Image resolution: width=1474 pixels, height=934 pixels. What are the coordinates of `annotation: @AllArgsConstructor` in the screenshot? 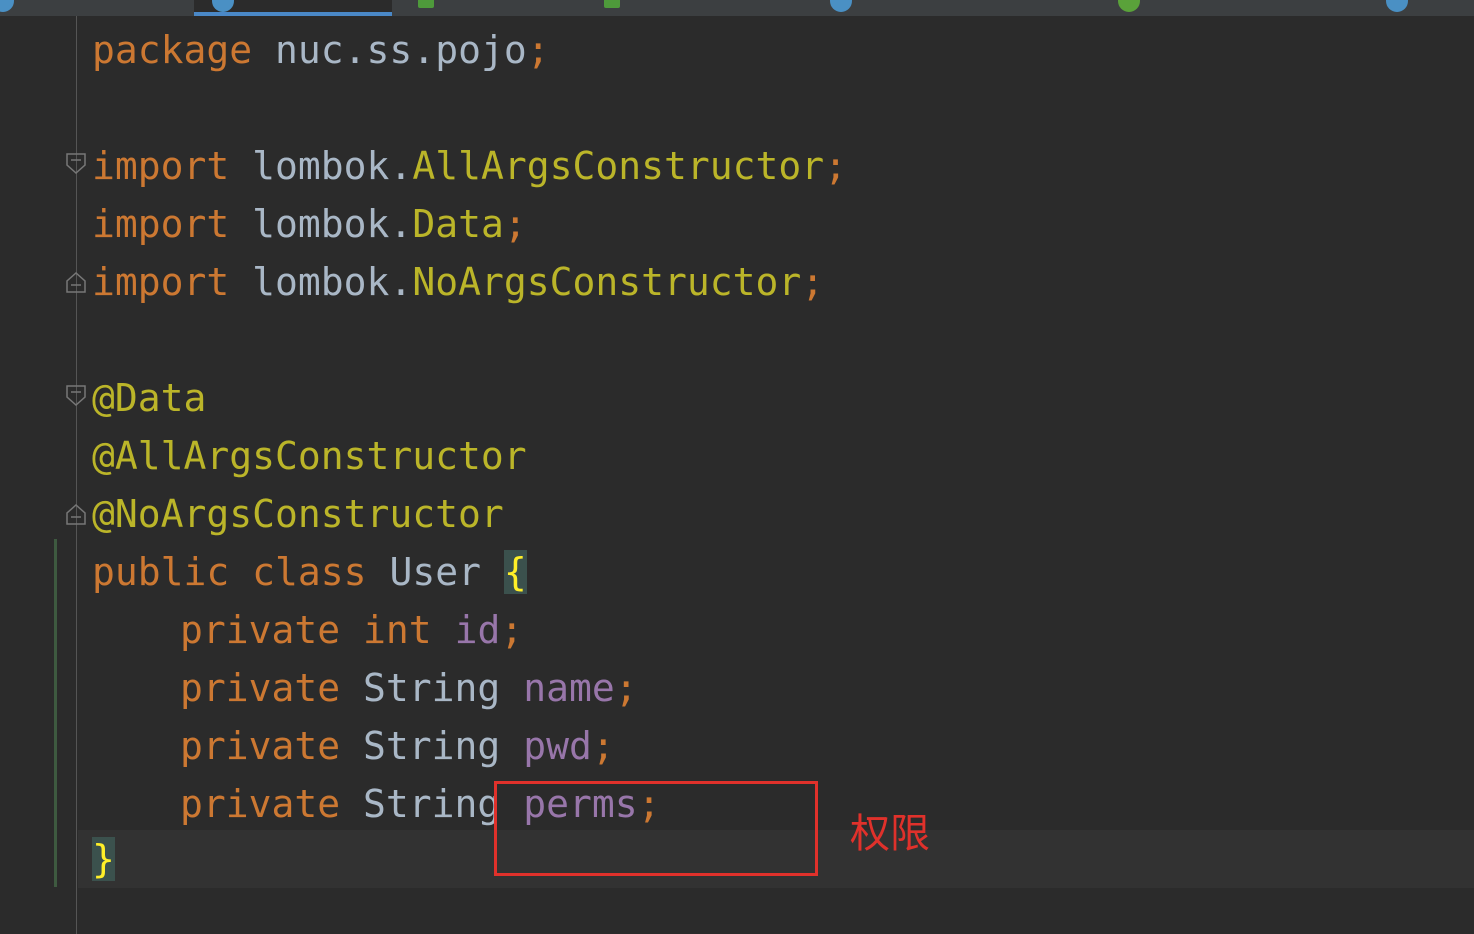 It's located at (309, 456).